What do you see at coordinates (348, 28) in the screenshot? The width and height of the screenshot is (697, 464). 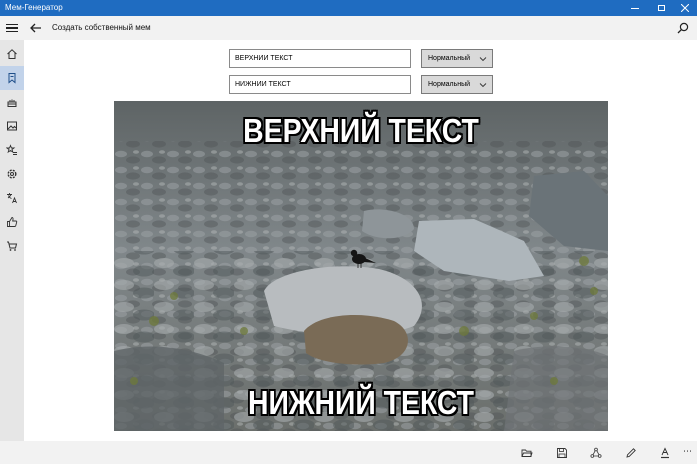 I see `app-header: Создать собственный мем` at bounding box center [348, 28].